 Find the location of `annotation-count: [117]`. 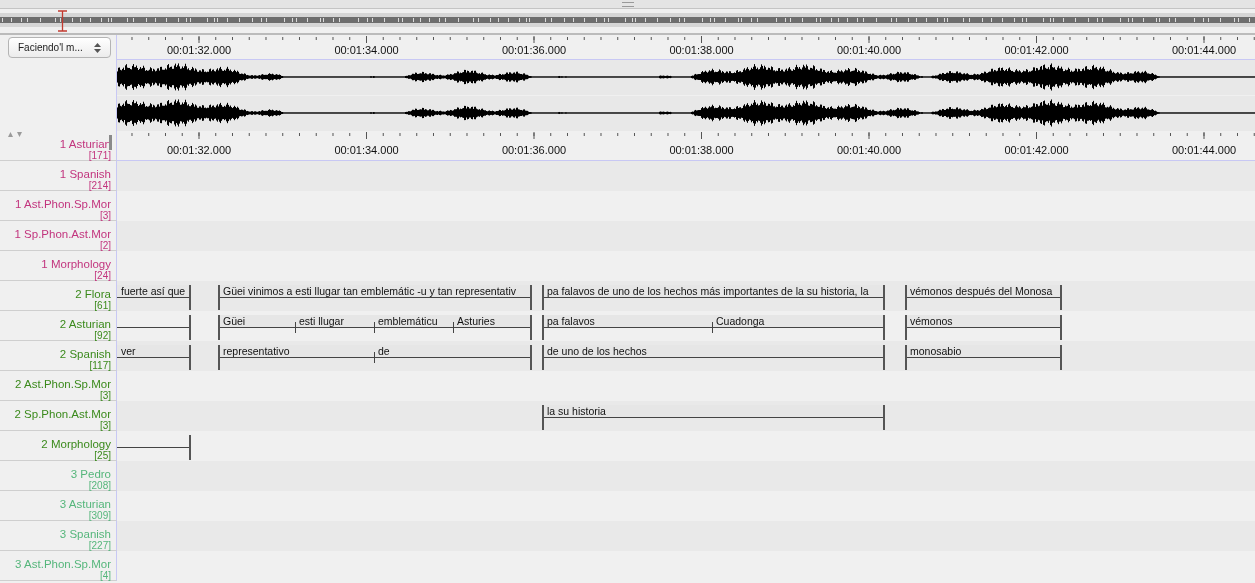

annotation-count: [117] is located at coordinates (100, 366).